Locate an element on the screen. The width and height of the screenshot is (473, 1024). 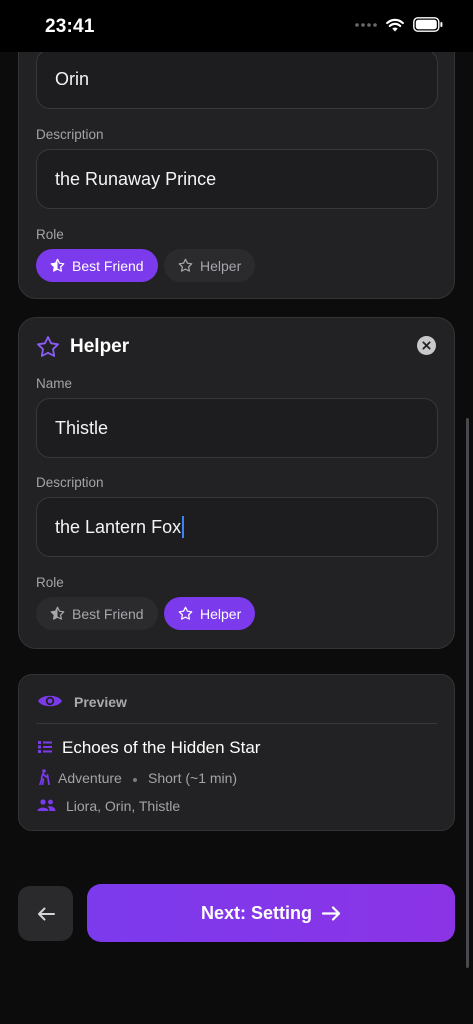
arrow-right-icon is located at coordinates (331, 913).